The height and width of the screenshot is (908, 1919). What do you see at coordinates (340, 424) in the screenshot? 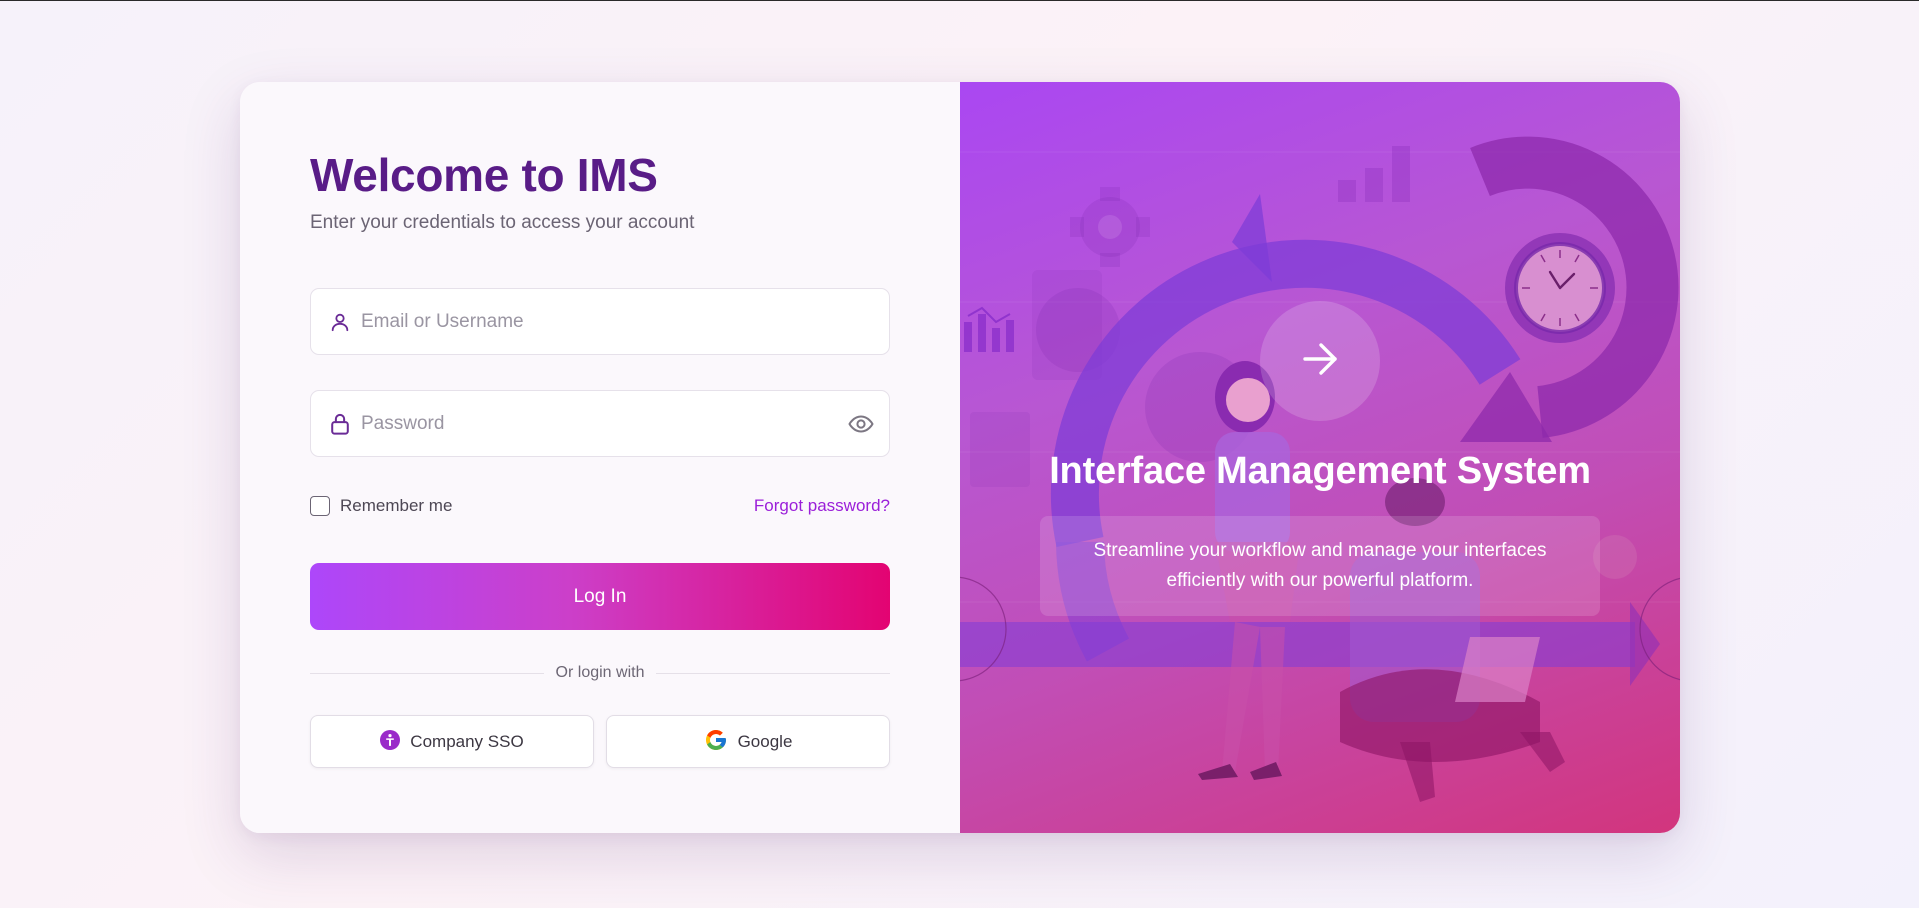
I see `lock-icon` at bounding box center [340, 424].